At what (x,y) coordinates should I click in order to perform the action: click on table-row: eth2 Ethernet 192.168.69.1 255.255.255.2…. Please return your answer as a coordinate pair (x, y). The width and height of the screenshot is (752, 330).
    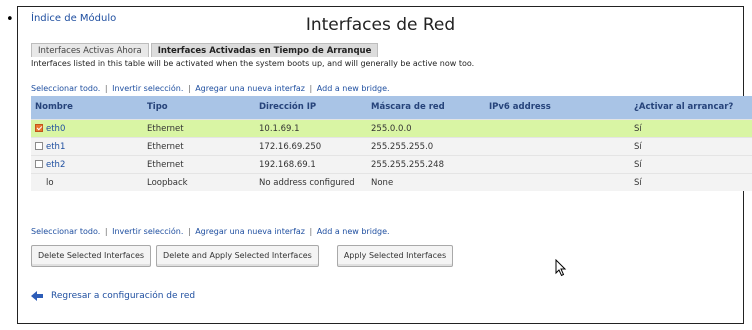
    Looking at the image, I should click on (391, 164).